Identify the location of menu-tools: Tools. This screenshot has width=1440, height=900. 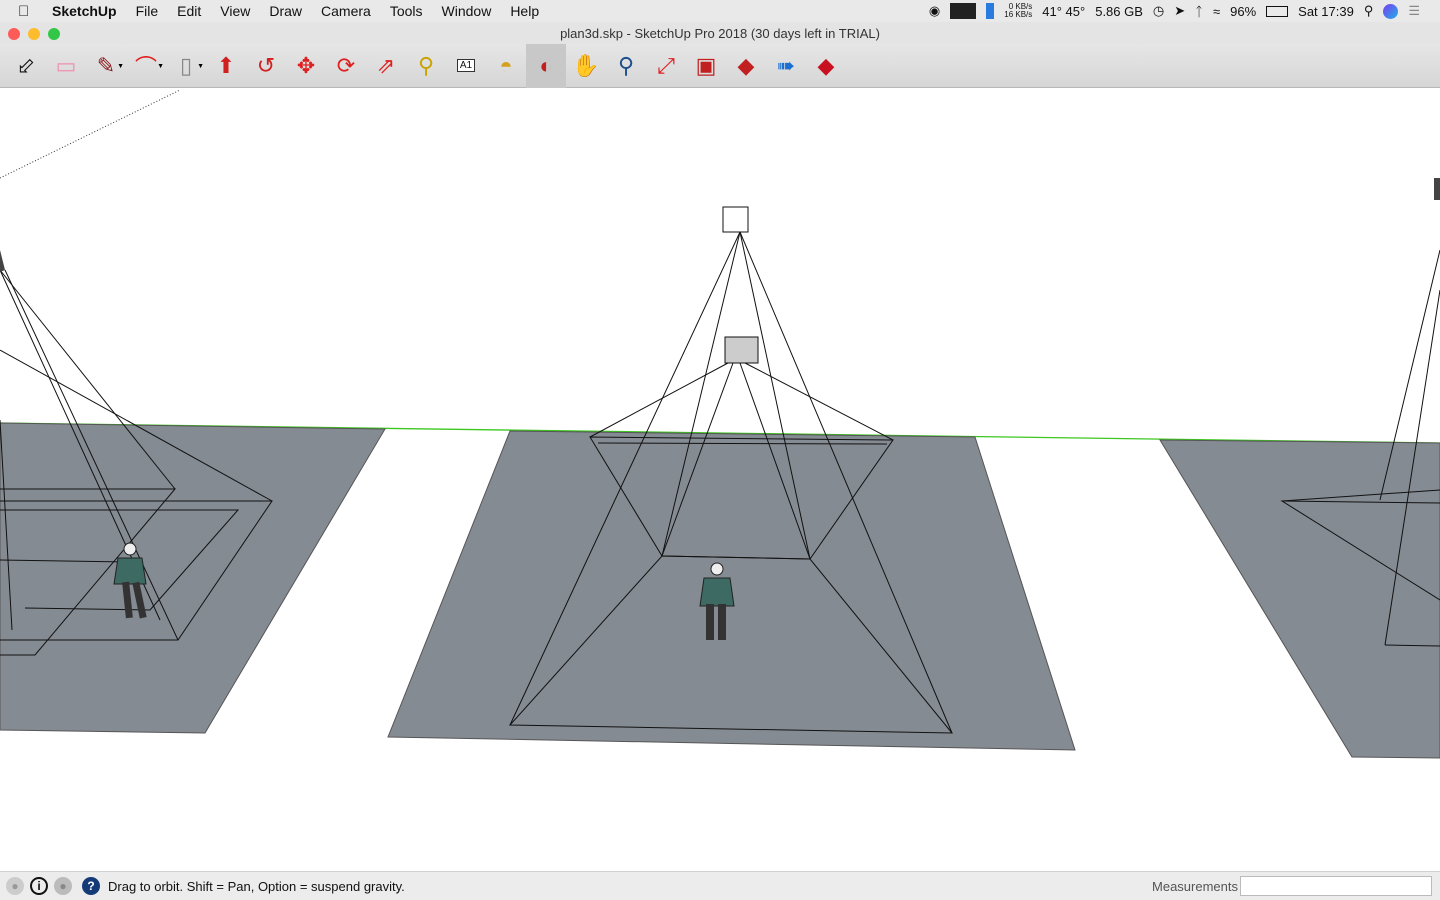
(406, 11).